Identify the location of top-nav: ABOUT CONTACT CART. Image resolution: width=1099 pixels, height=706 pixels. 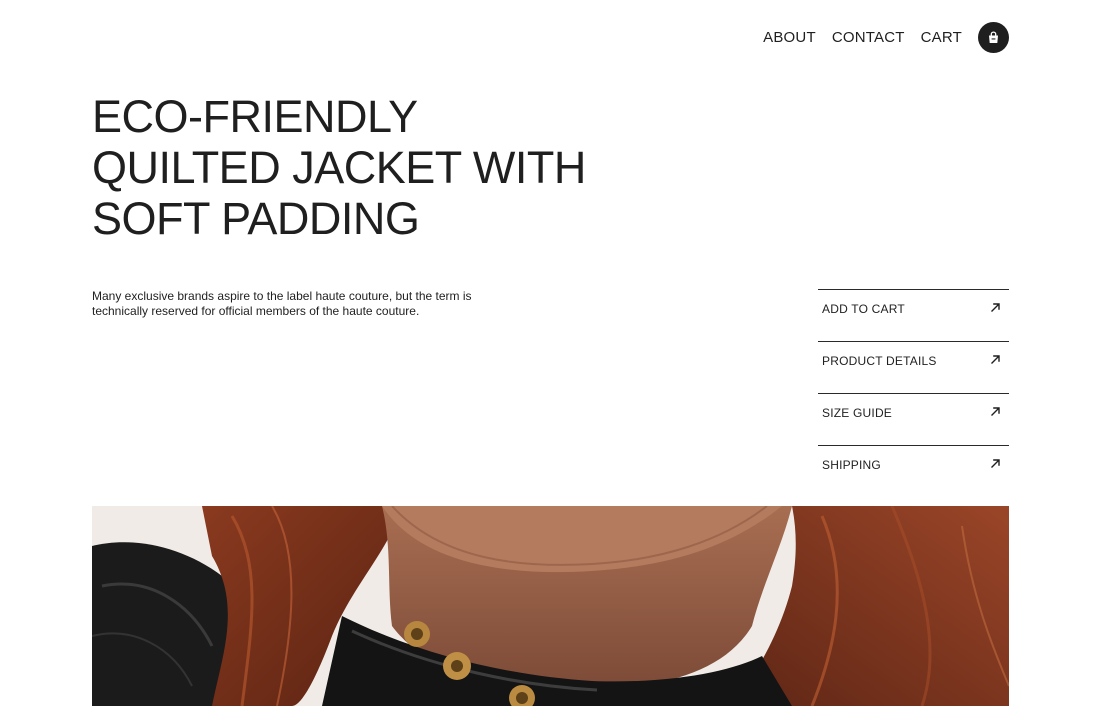
(886, 37).